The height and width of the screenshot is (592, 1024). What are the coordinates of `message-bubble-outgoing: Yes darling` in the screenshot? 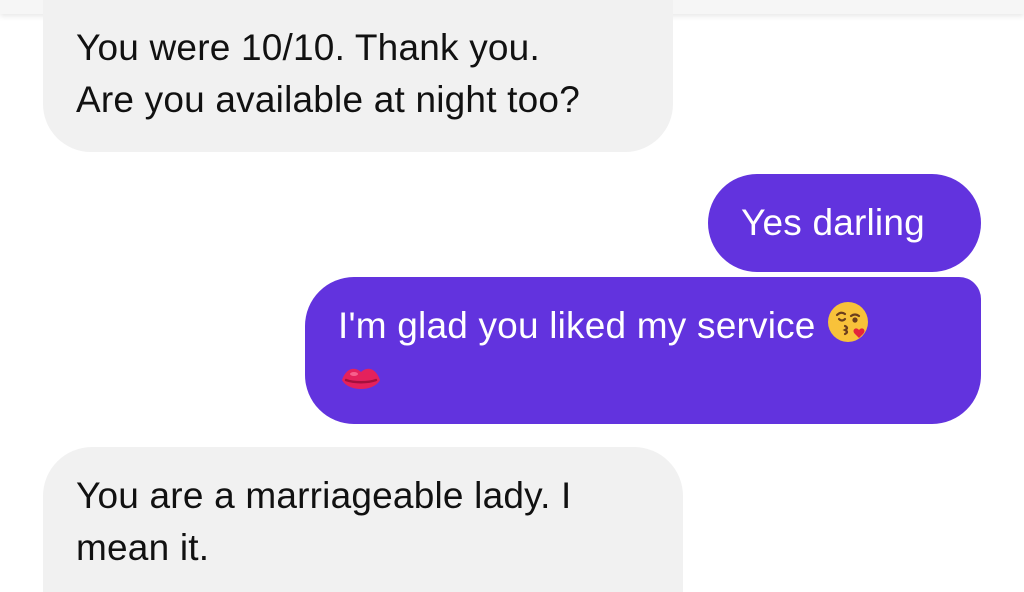 It's located at (844, 223).